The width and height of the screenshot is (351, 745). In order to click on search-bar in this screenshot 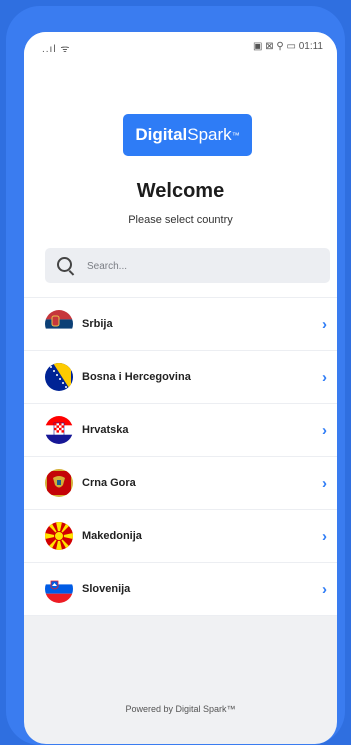, I will do `click(187, 265)`.